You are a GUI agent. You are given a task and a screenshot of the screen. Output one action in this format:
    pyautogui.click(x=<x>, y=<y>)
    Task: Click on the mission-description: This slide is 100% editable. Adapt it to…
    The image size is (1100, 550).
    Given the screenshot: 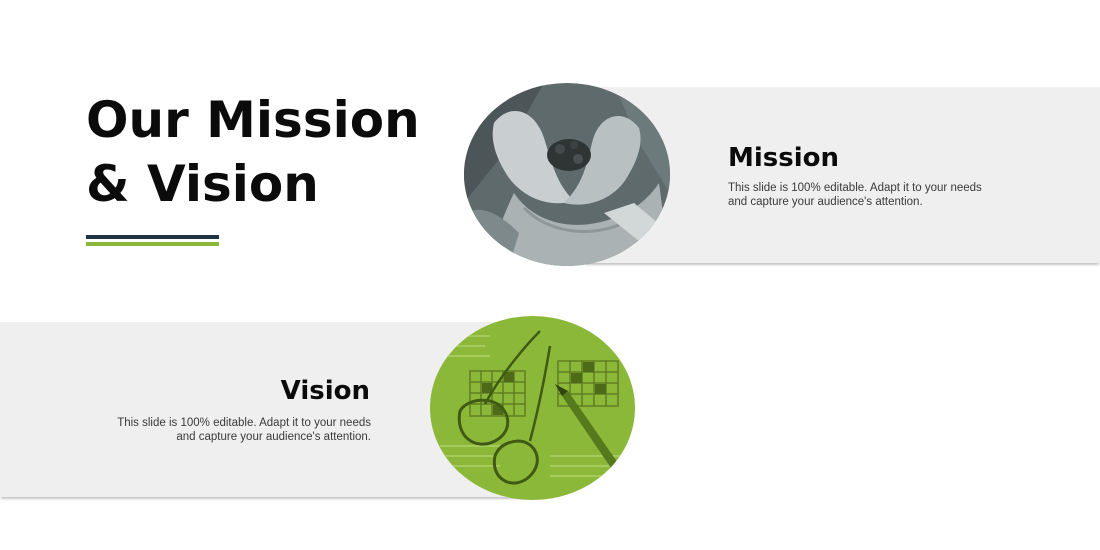 What is the action you would take?
    pyautogui.click(x=855, y=195)
    